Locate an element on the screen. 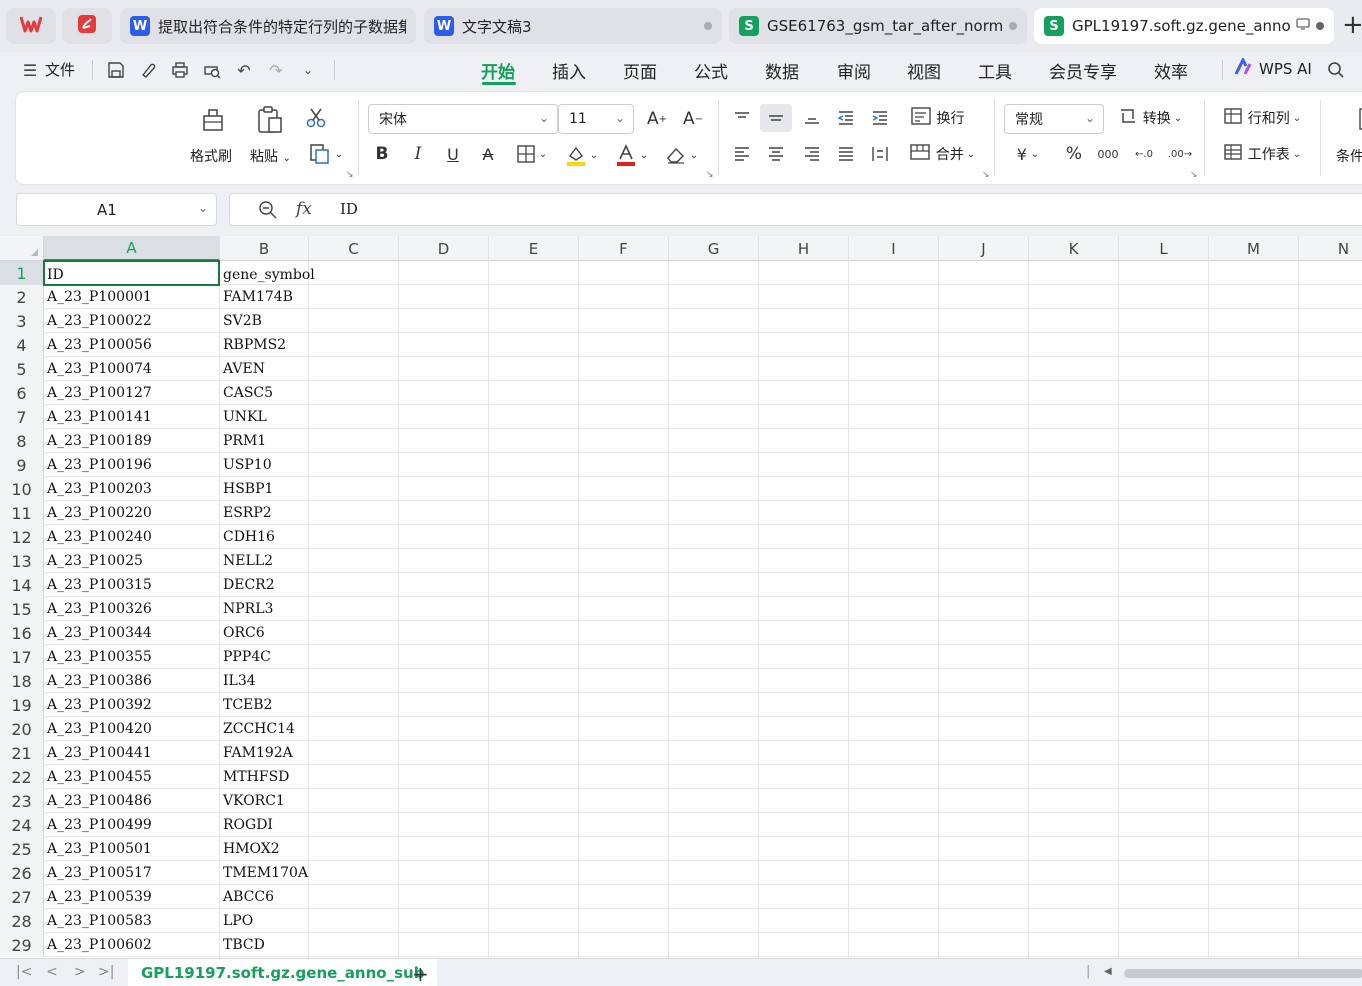  align-left-icon is located at coordinates (742, 154).